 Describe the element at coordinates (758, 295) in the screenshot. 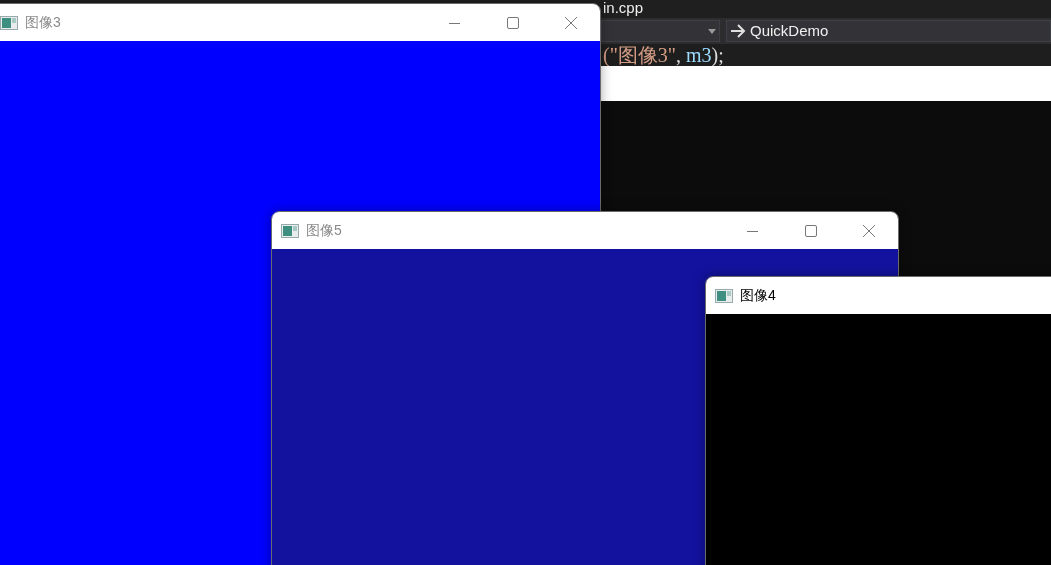

I see `window-title: 图像4` at that location.